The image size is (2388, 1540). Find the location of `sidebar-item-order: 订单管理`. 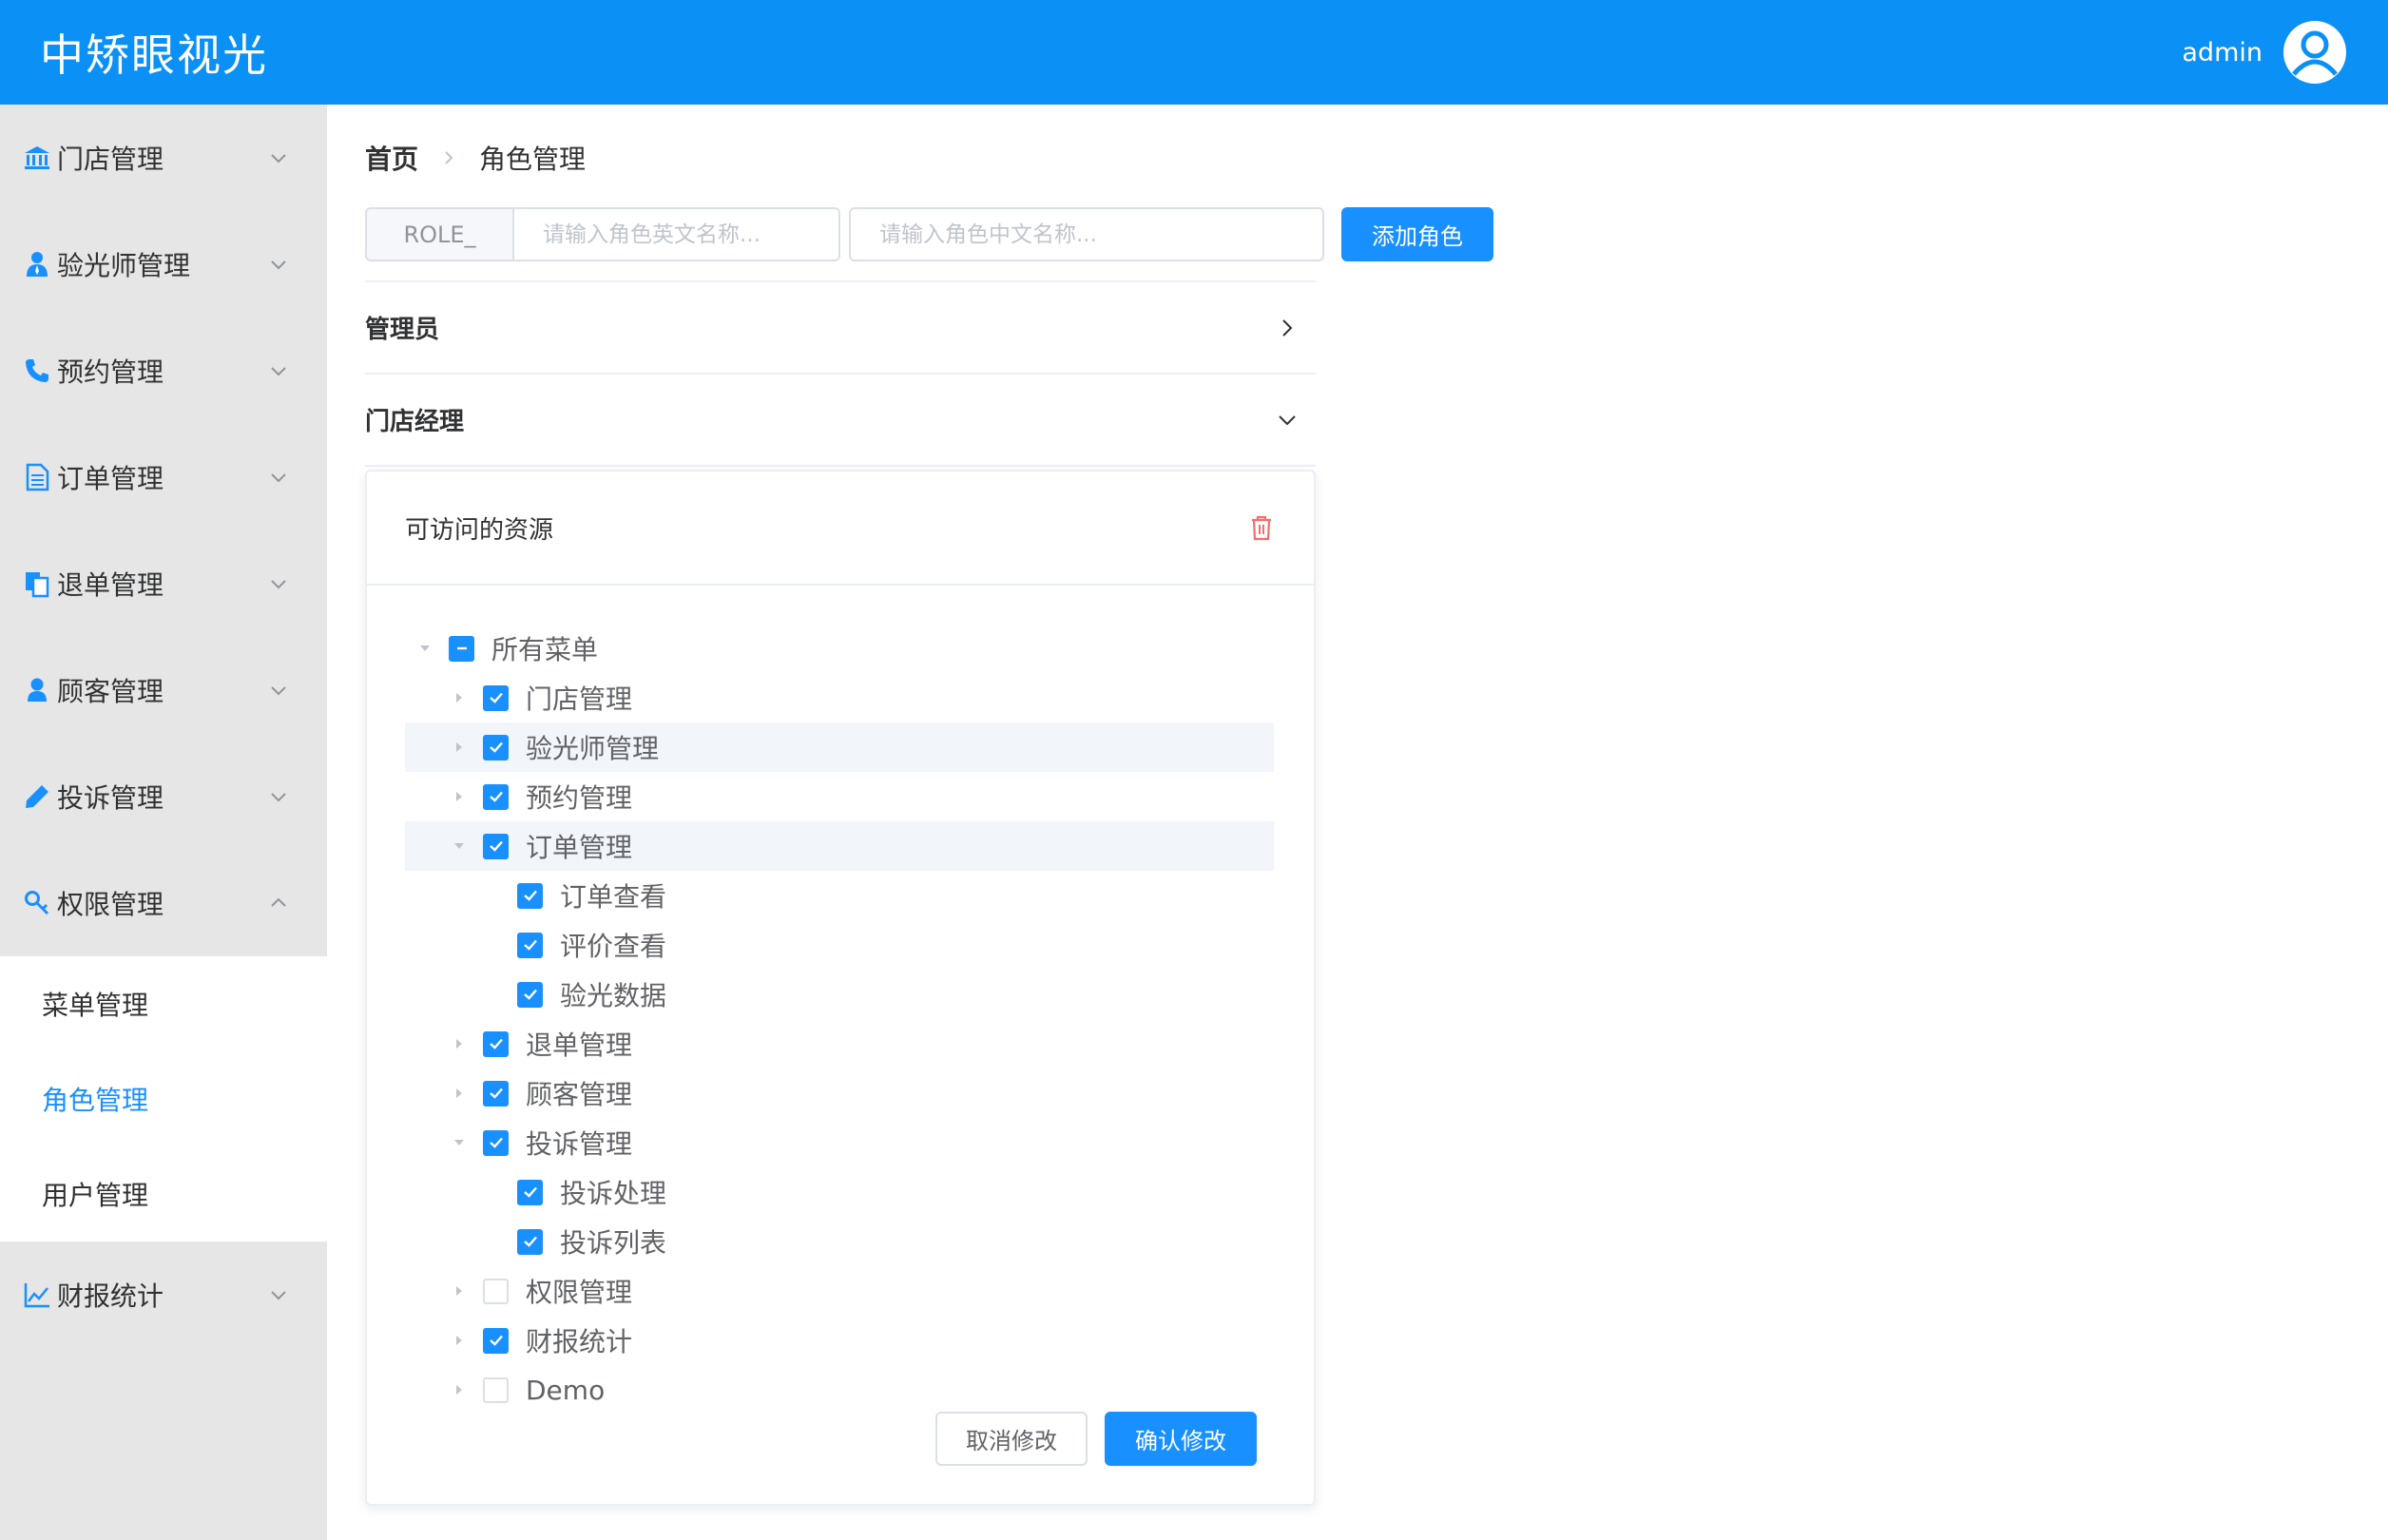

sidebar-item-order: 订单管理 is located at coordinates (163, 477).